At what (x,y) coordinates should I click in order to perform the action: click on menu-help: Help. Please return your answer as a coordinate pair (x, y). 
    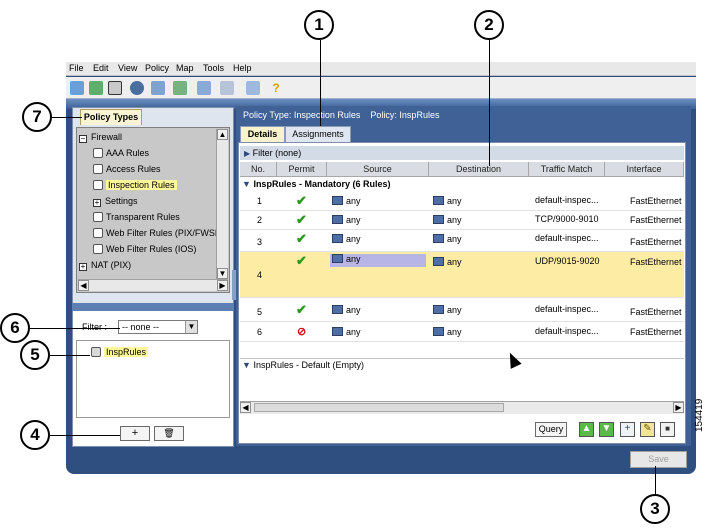
    Looking at the image, I should click on (242, 68).